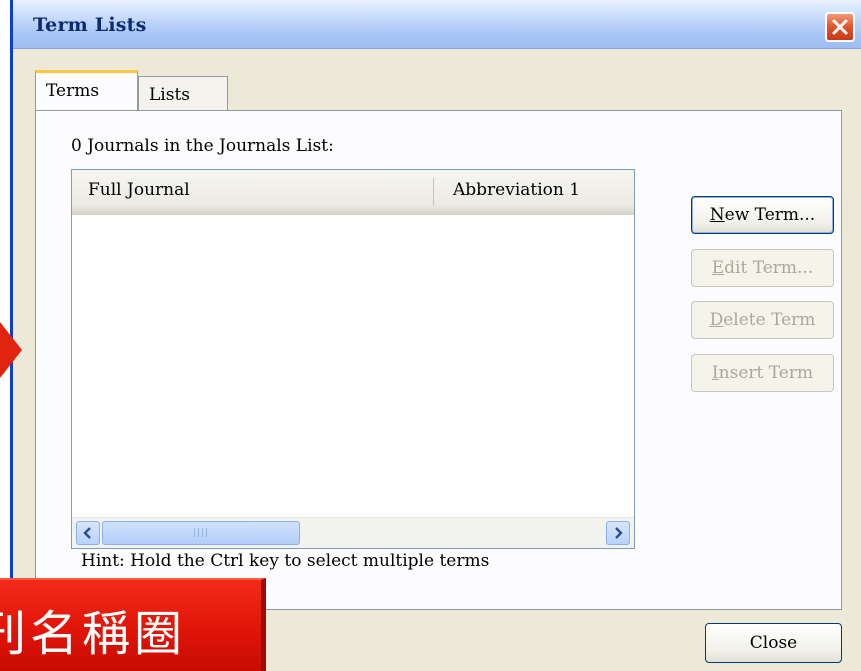 The width and height of the screenshot is (861, 671). Describe the element at coordinates (717, 215) in the screenshot. I see `new-term-accel: N` at that location.